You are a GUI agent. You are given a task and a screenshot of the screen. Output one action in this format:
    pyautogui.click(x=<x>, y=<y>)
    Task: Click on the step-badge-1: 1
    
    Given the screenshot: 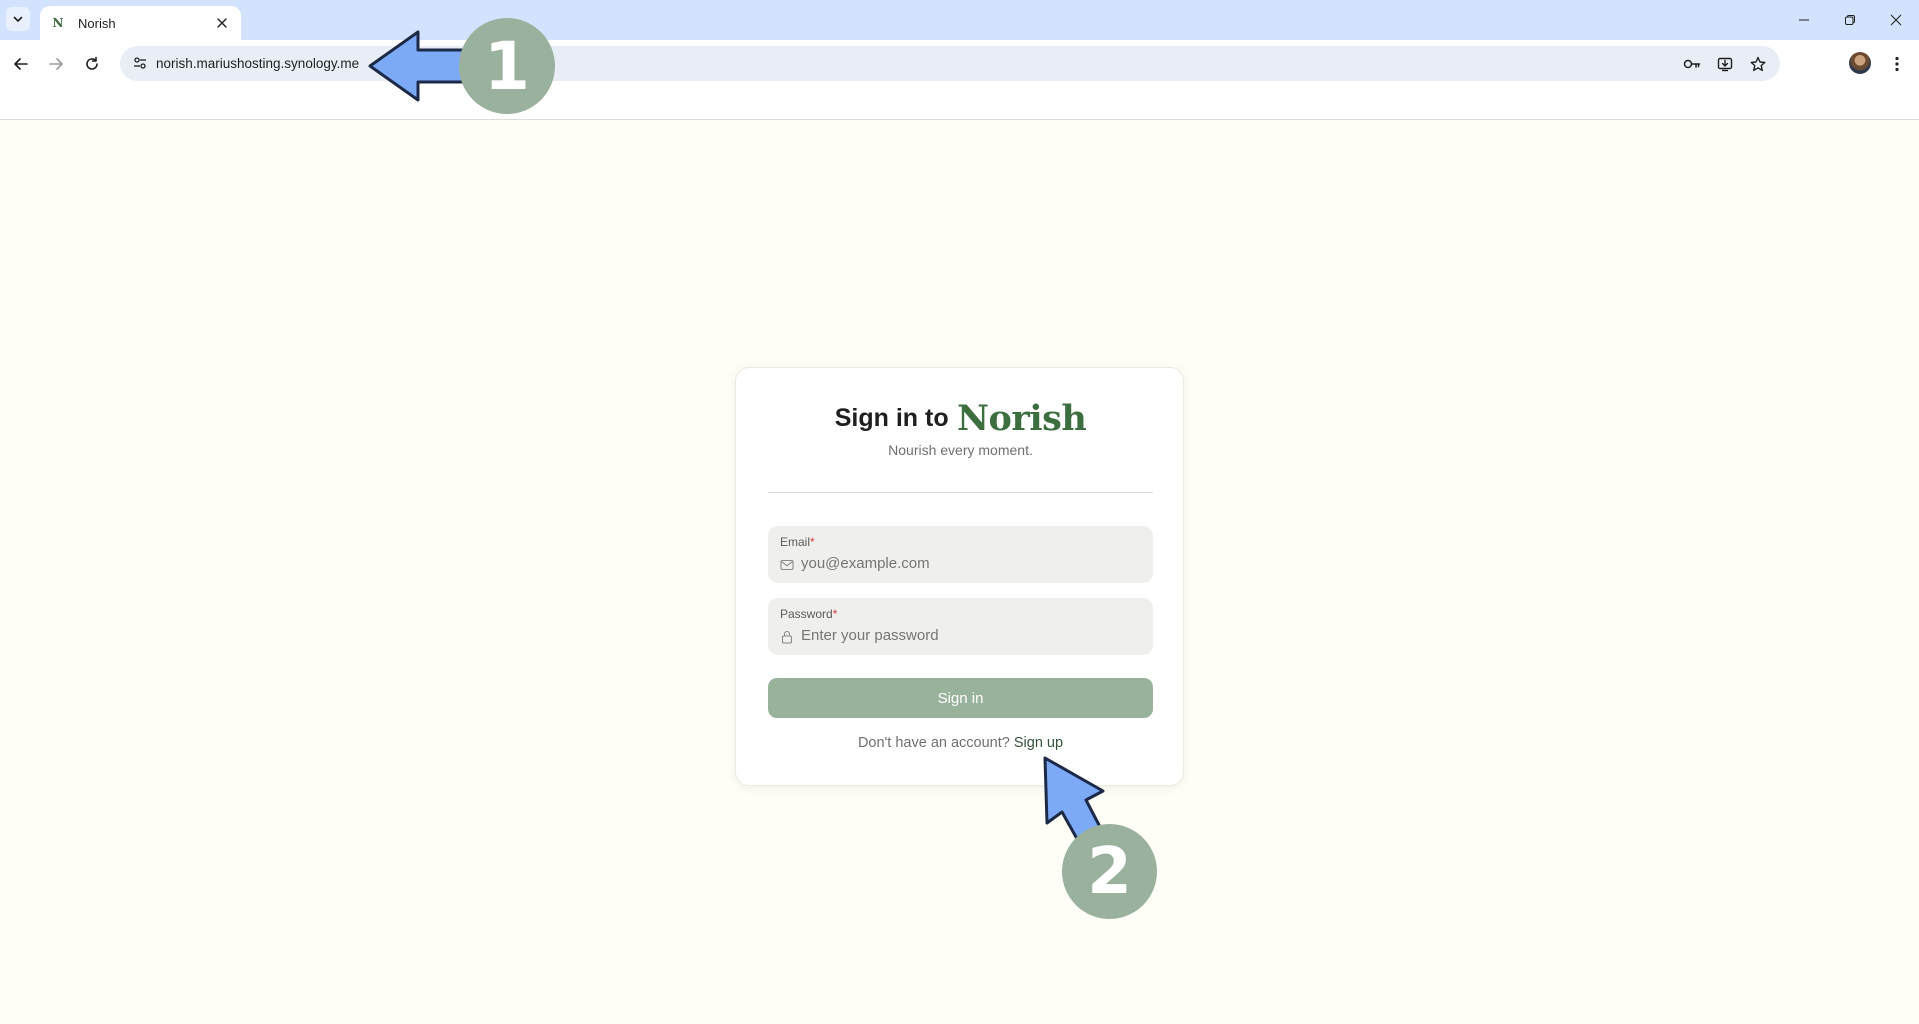 What is the action you would take?
    pyautogui.click(x=507, y=66)
    